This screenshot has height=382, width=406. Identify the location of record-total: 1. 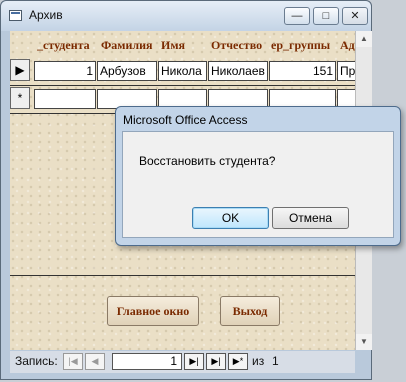
(275, 361).